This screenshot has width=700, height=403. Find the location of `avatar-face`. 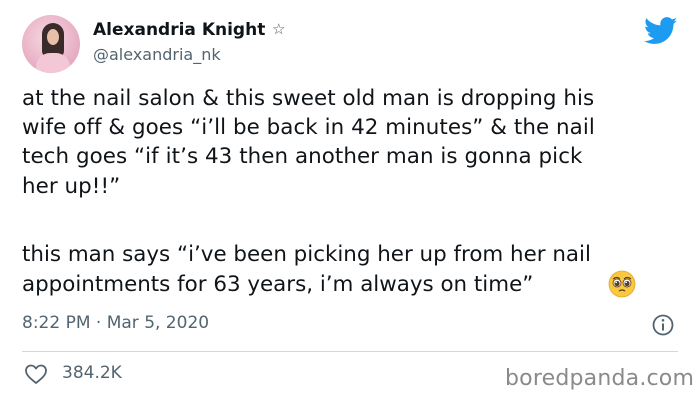

avatar-face is located at coordinates (53, 37).